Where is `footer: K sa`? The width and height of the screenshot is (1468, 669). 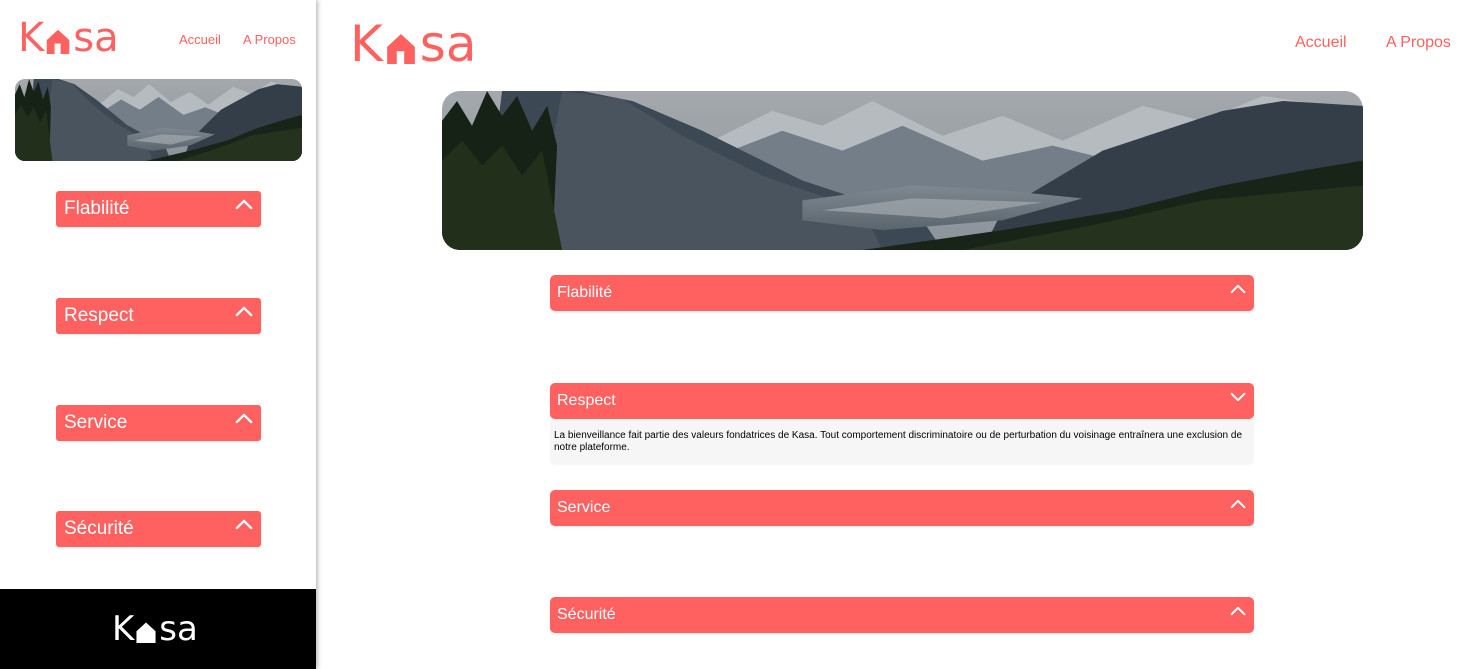
footer: K sa is located at coordinates (158, 629).